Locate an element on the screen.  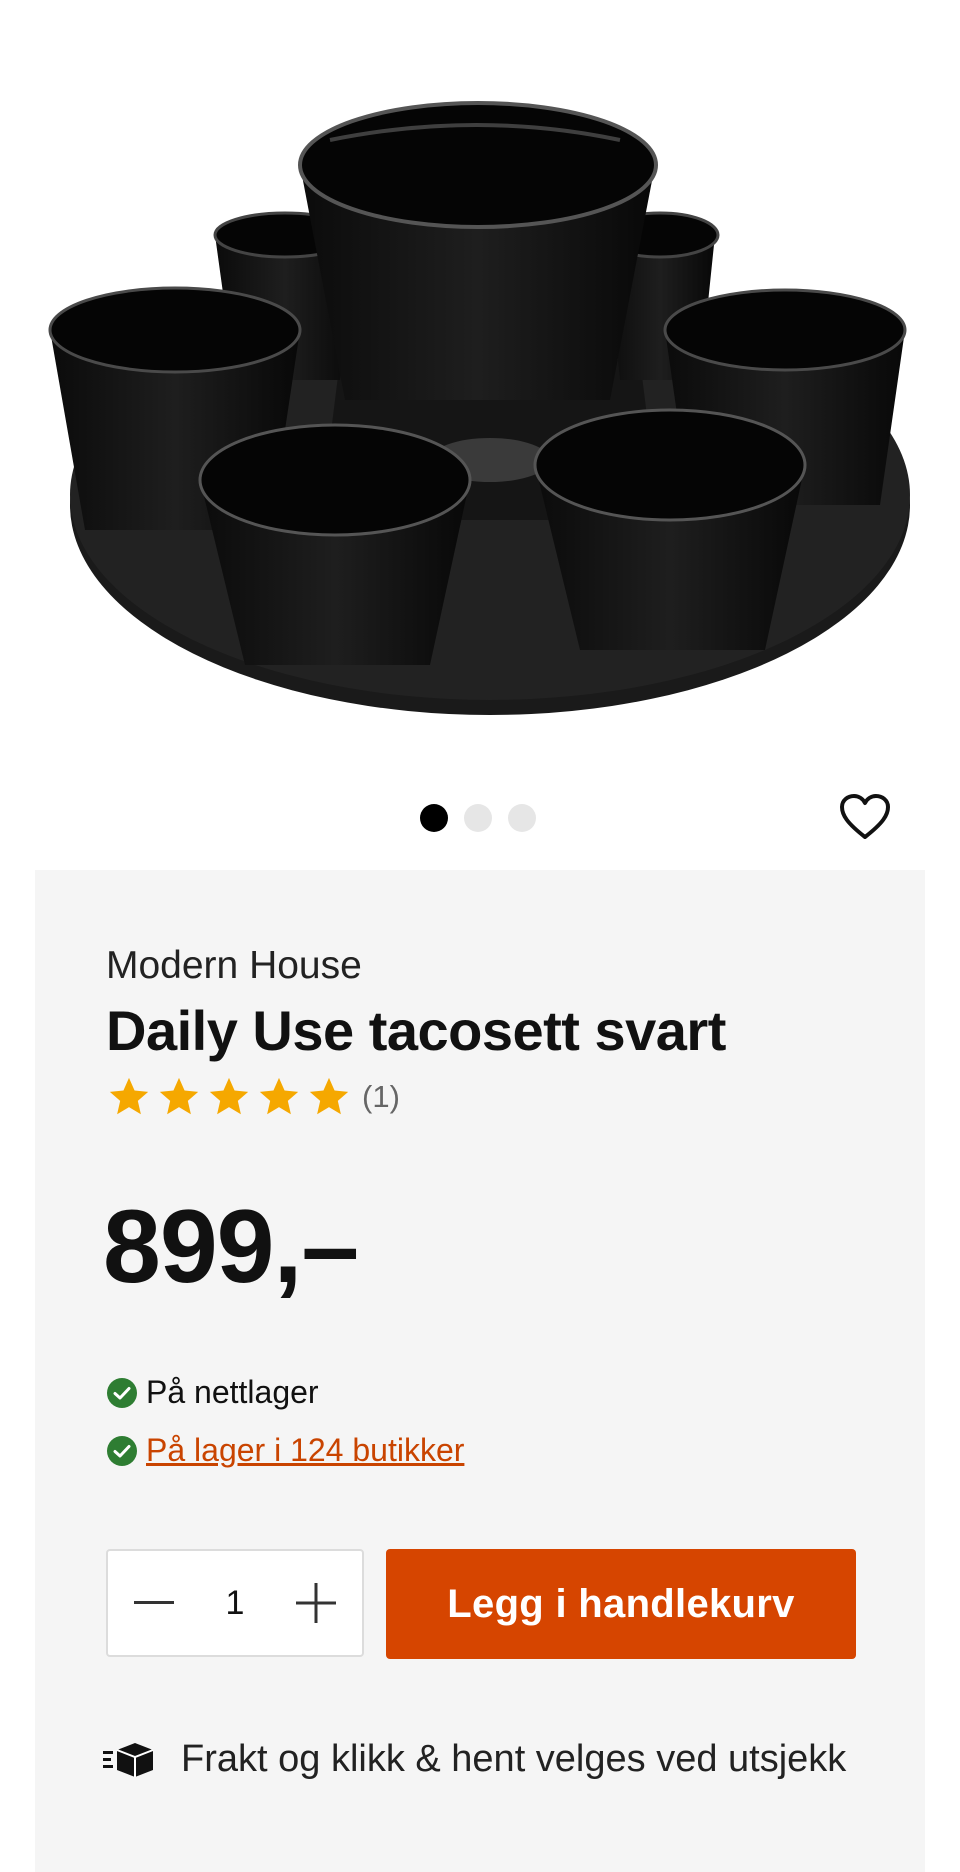
plus-icon is located at coordinates (315, 1603).